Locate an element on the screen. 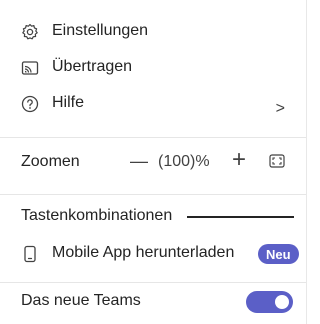 The width and height of the screenshot is (320, 324). zoom-value: (100)% is located at coordinates (184, 161).